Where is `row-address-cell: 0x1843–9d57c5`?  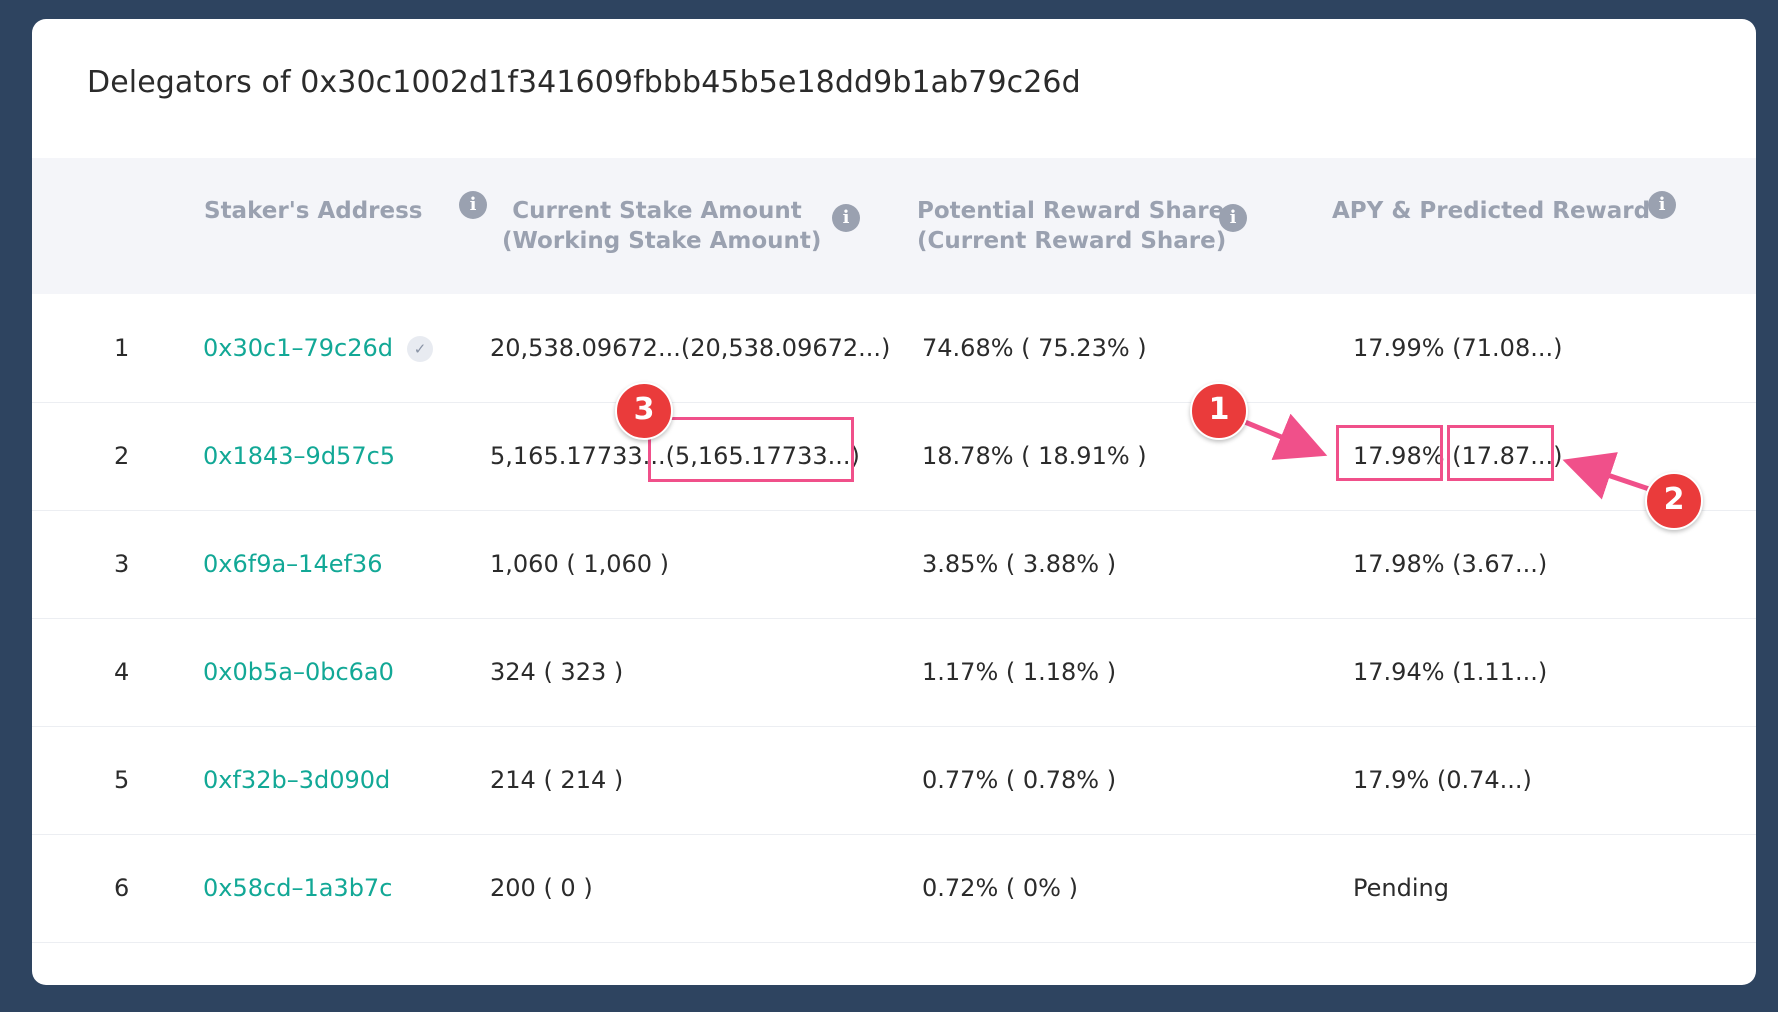 row-address-cell: 0x1843–9d57c5 is located at coordinates (299, 456).